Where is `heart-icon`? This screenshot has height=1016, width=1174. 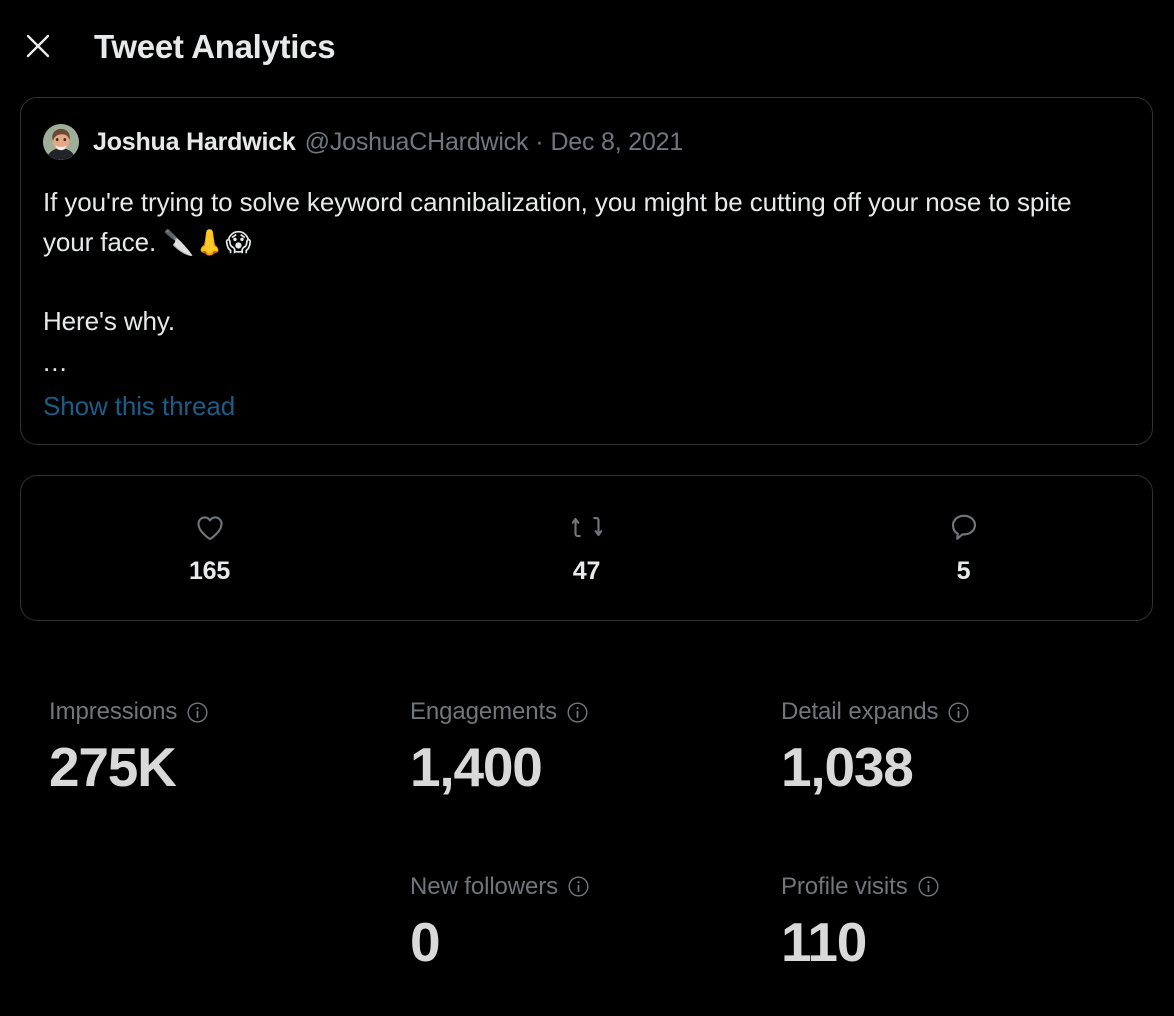 heart-icon is located at coordinates (210, 527).